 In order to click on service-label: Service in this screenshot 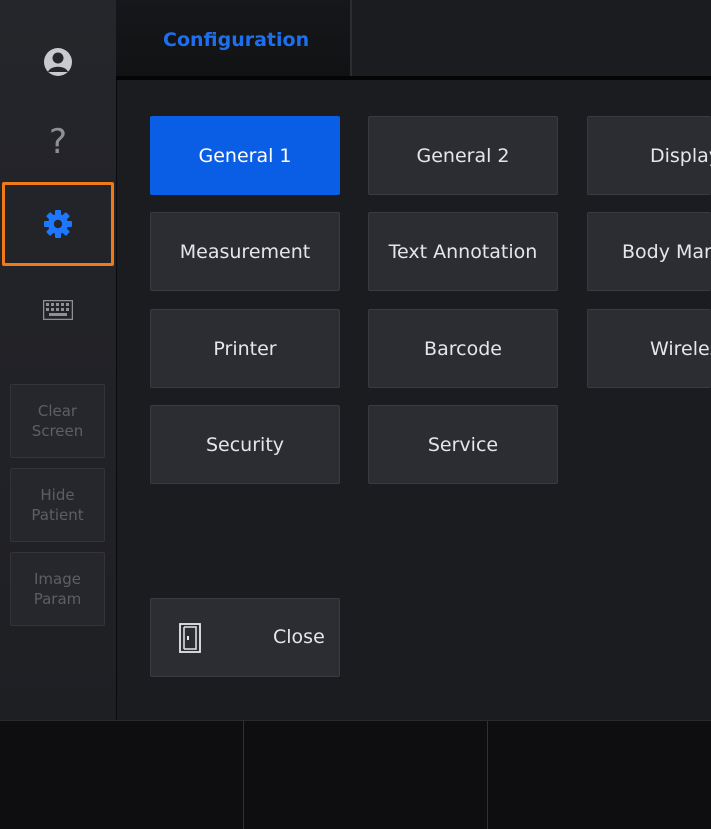, I will do `click(463, 444)`.